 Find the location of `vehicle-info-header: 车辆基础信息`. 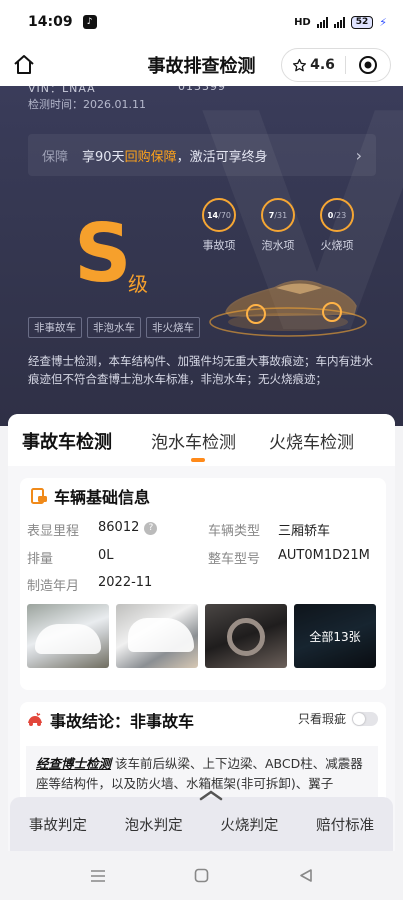

vehicle-info-header: 车辆基础信息 is located at coordinates (90, 496).